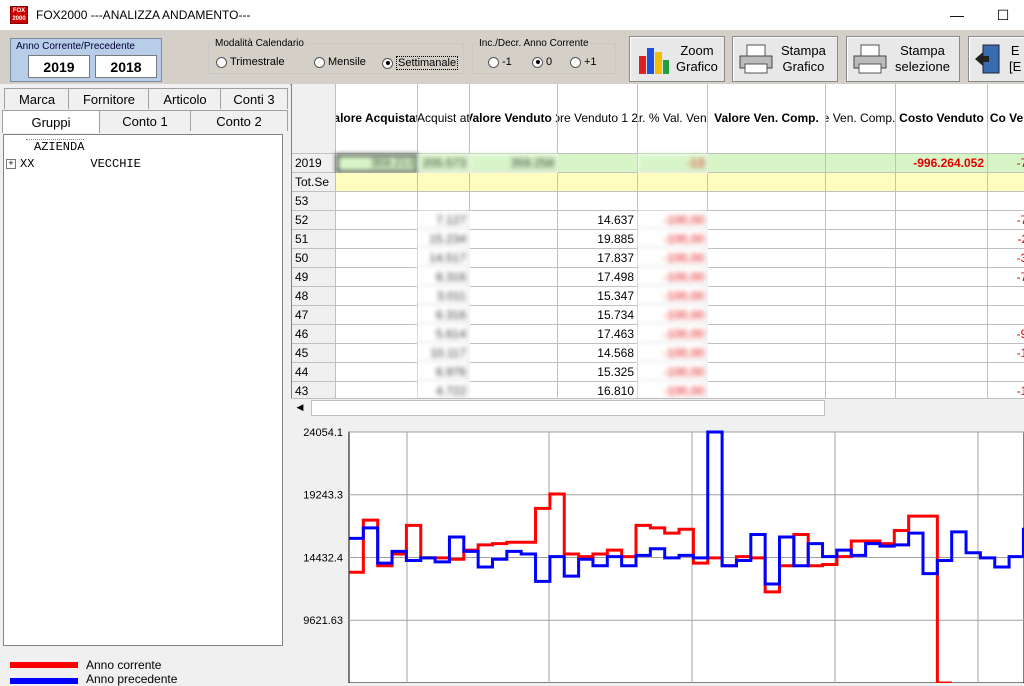 This screenshot has height=686, width=1024. I want to click on table-row: 52 7.127 14.637-100,00 -767., so click(658, 220).